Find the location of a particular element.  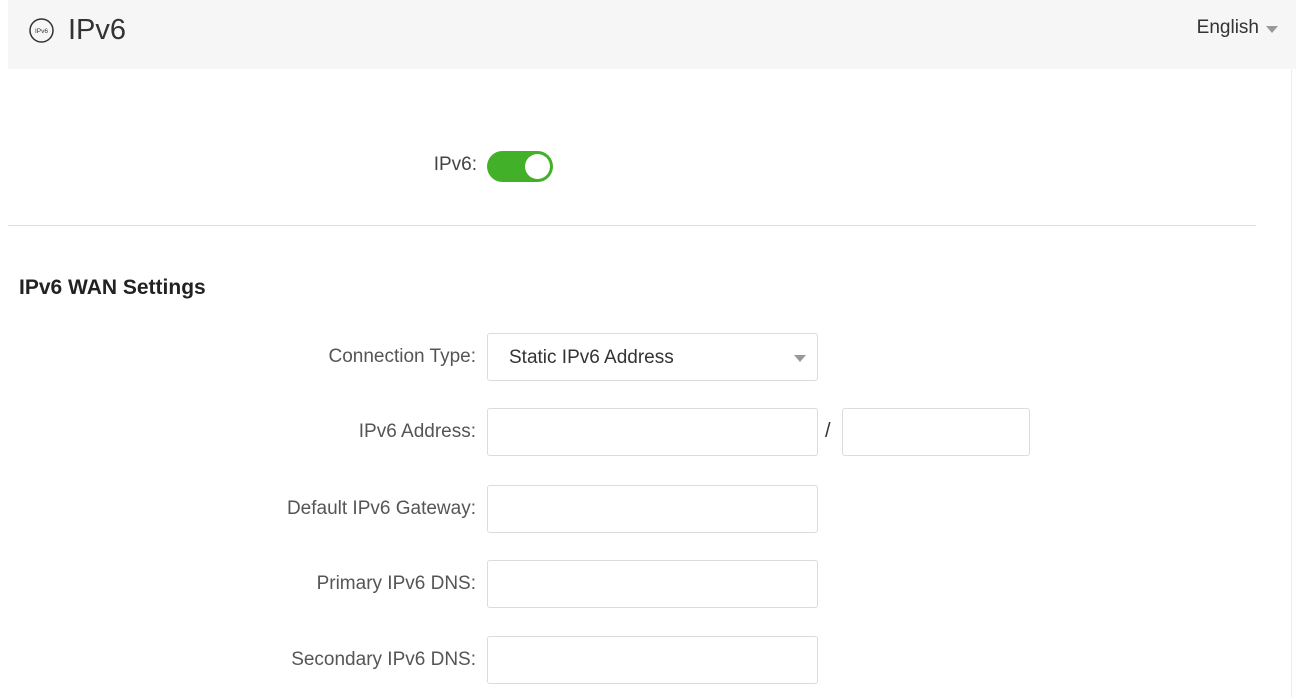

logo-text: IPv6 is located at coordinates (41, 31).